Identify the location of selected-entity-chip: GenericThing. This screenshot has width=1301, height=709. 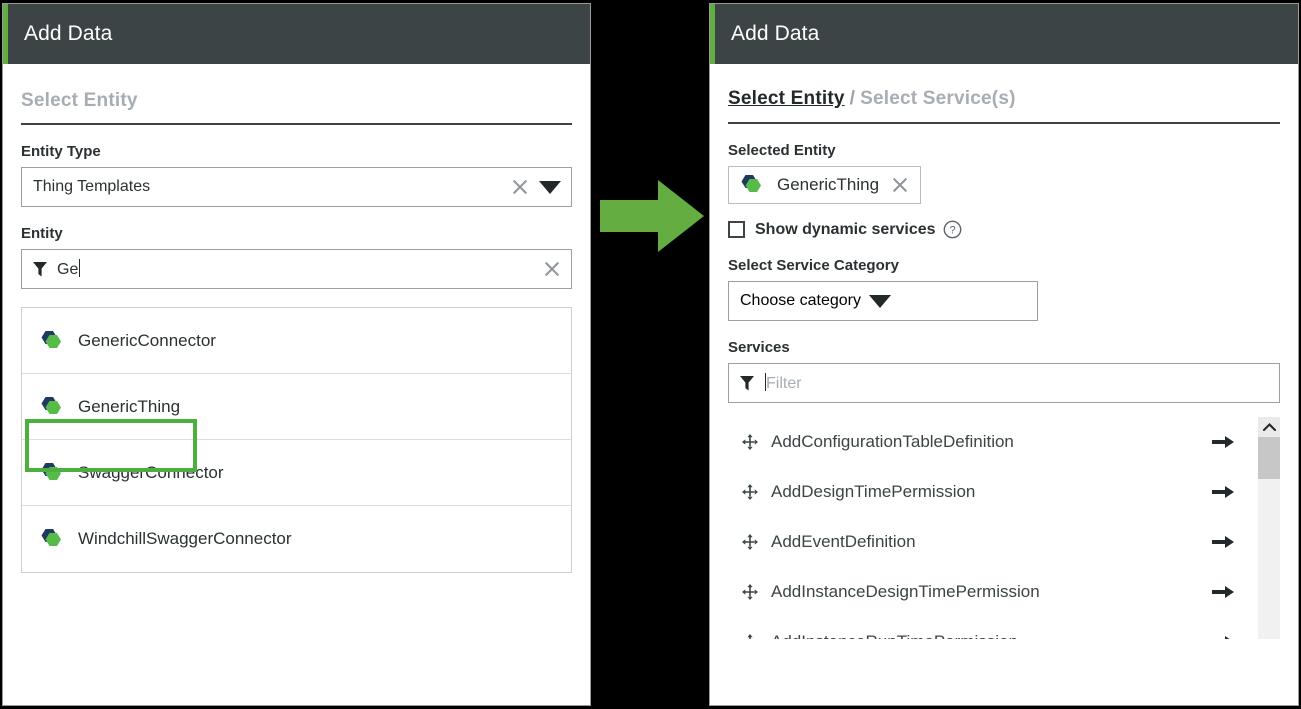
(825, 185).